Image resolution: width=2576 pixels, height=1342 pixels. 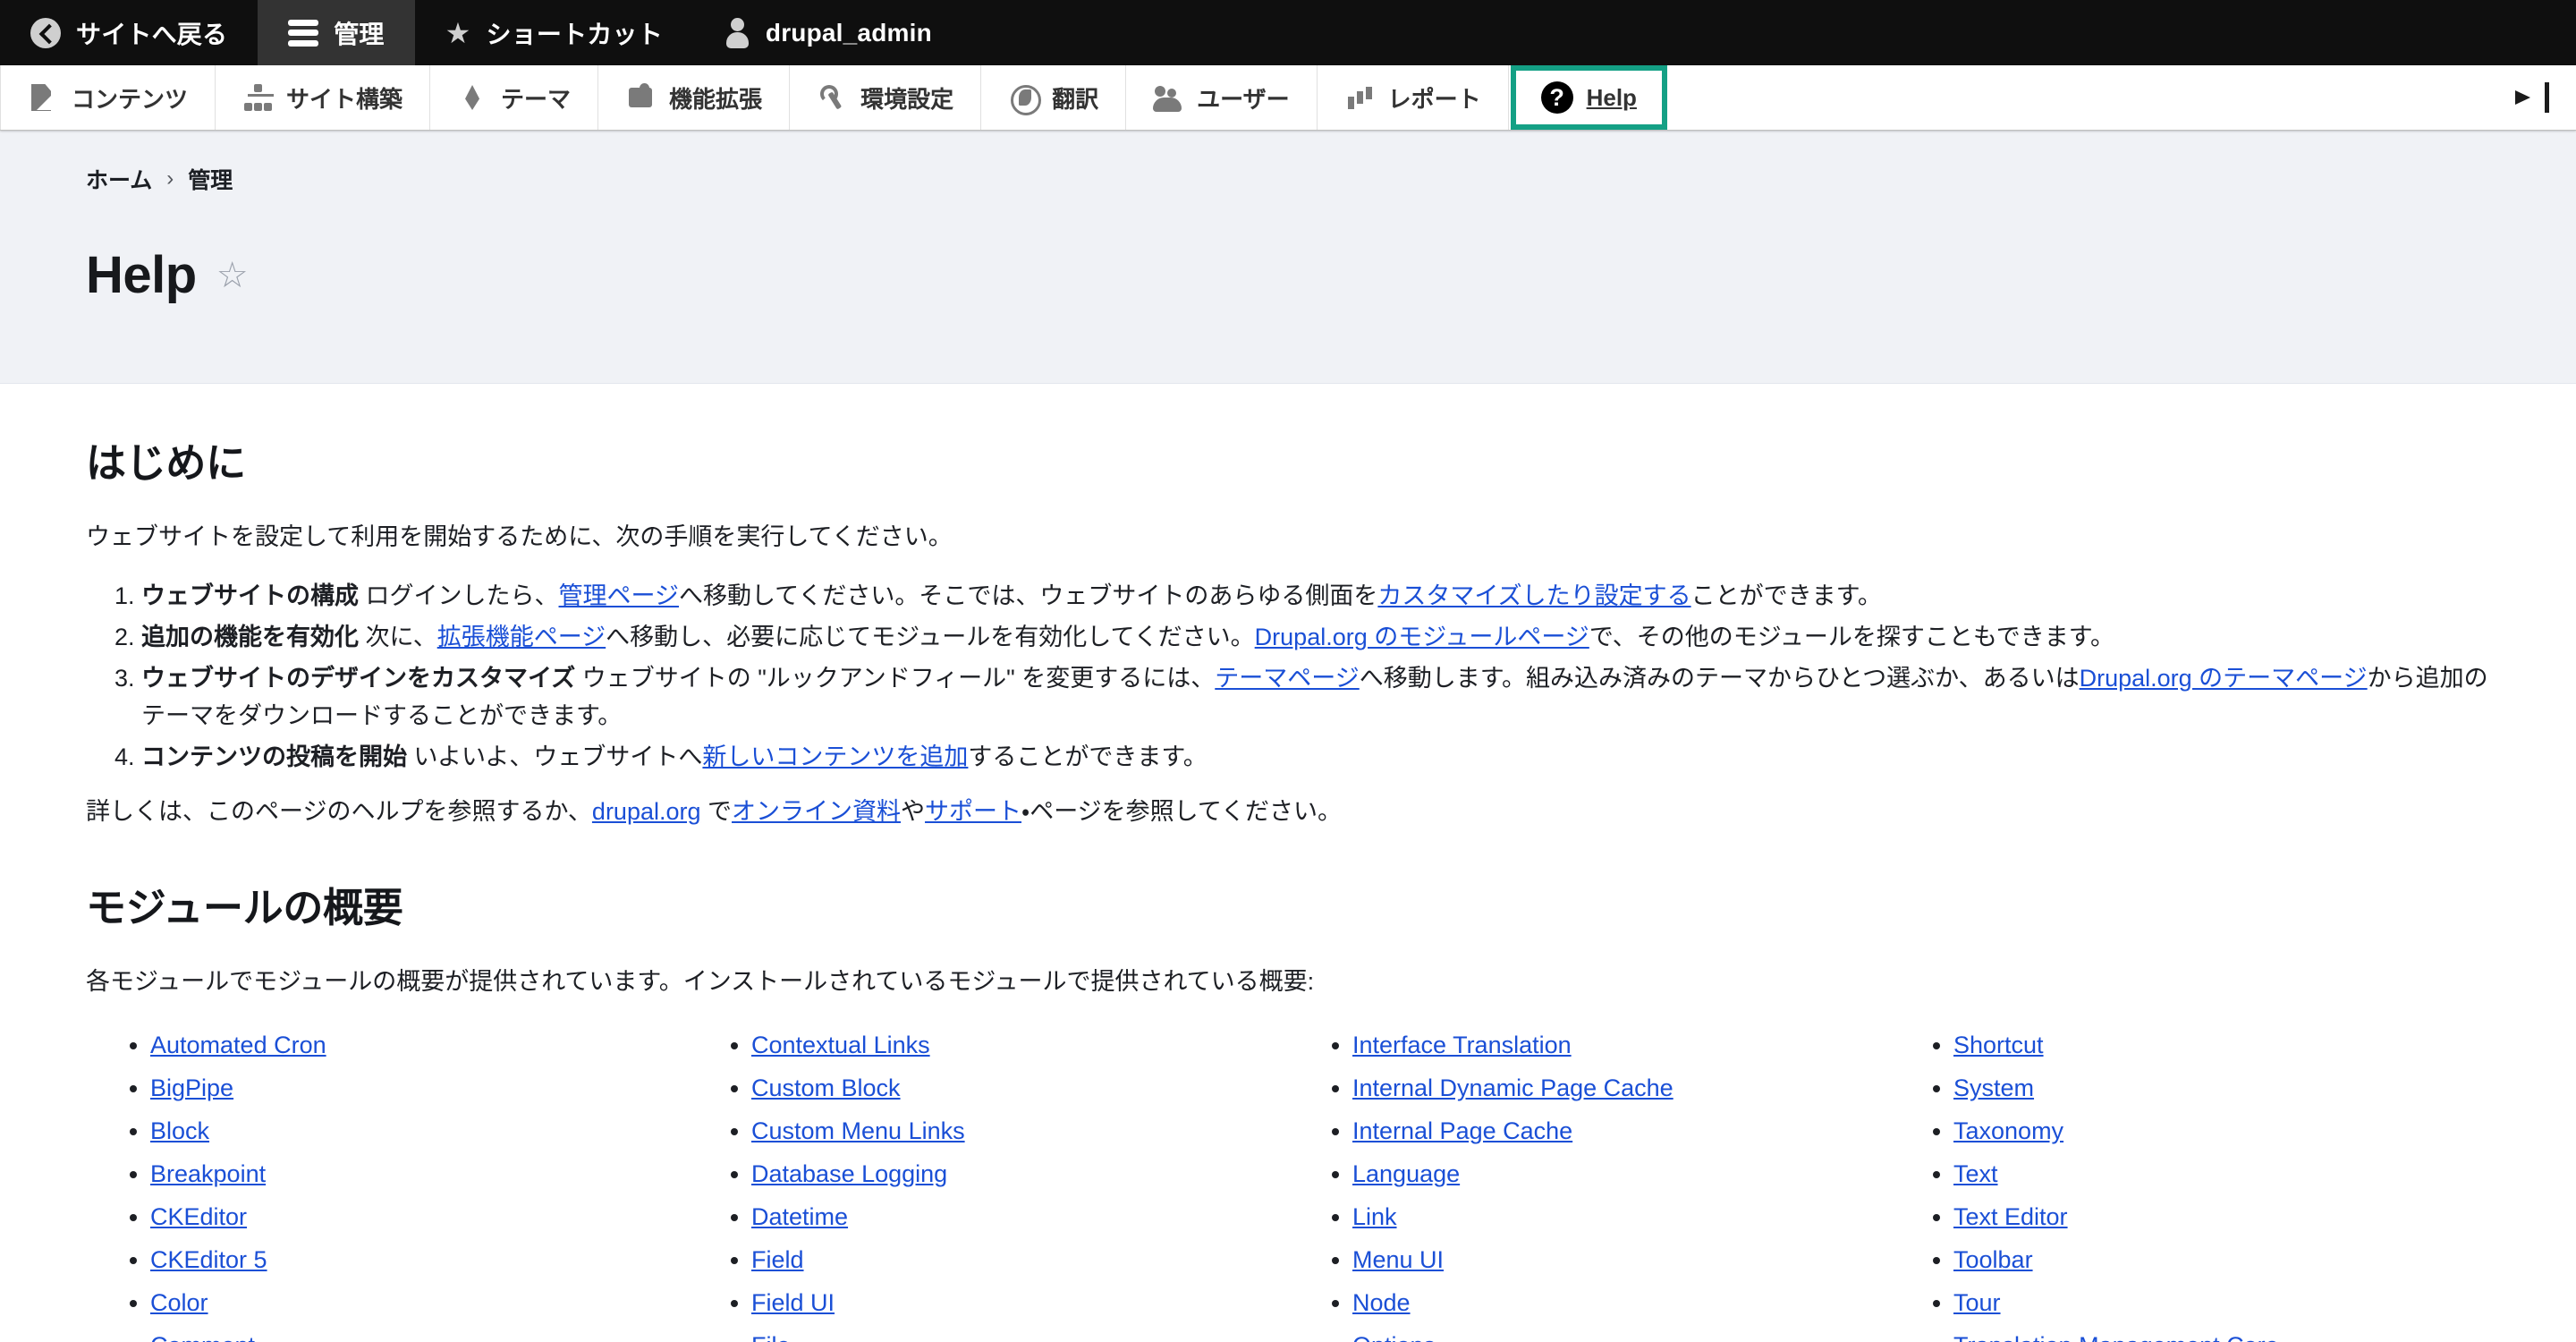 I want to click on step-link: 新しいコンテンツを追加, so click(x=835, y=757).